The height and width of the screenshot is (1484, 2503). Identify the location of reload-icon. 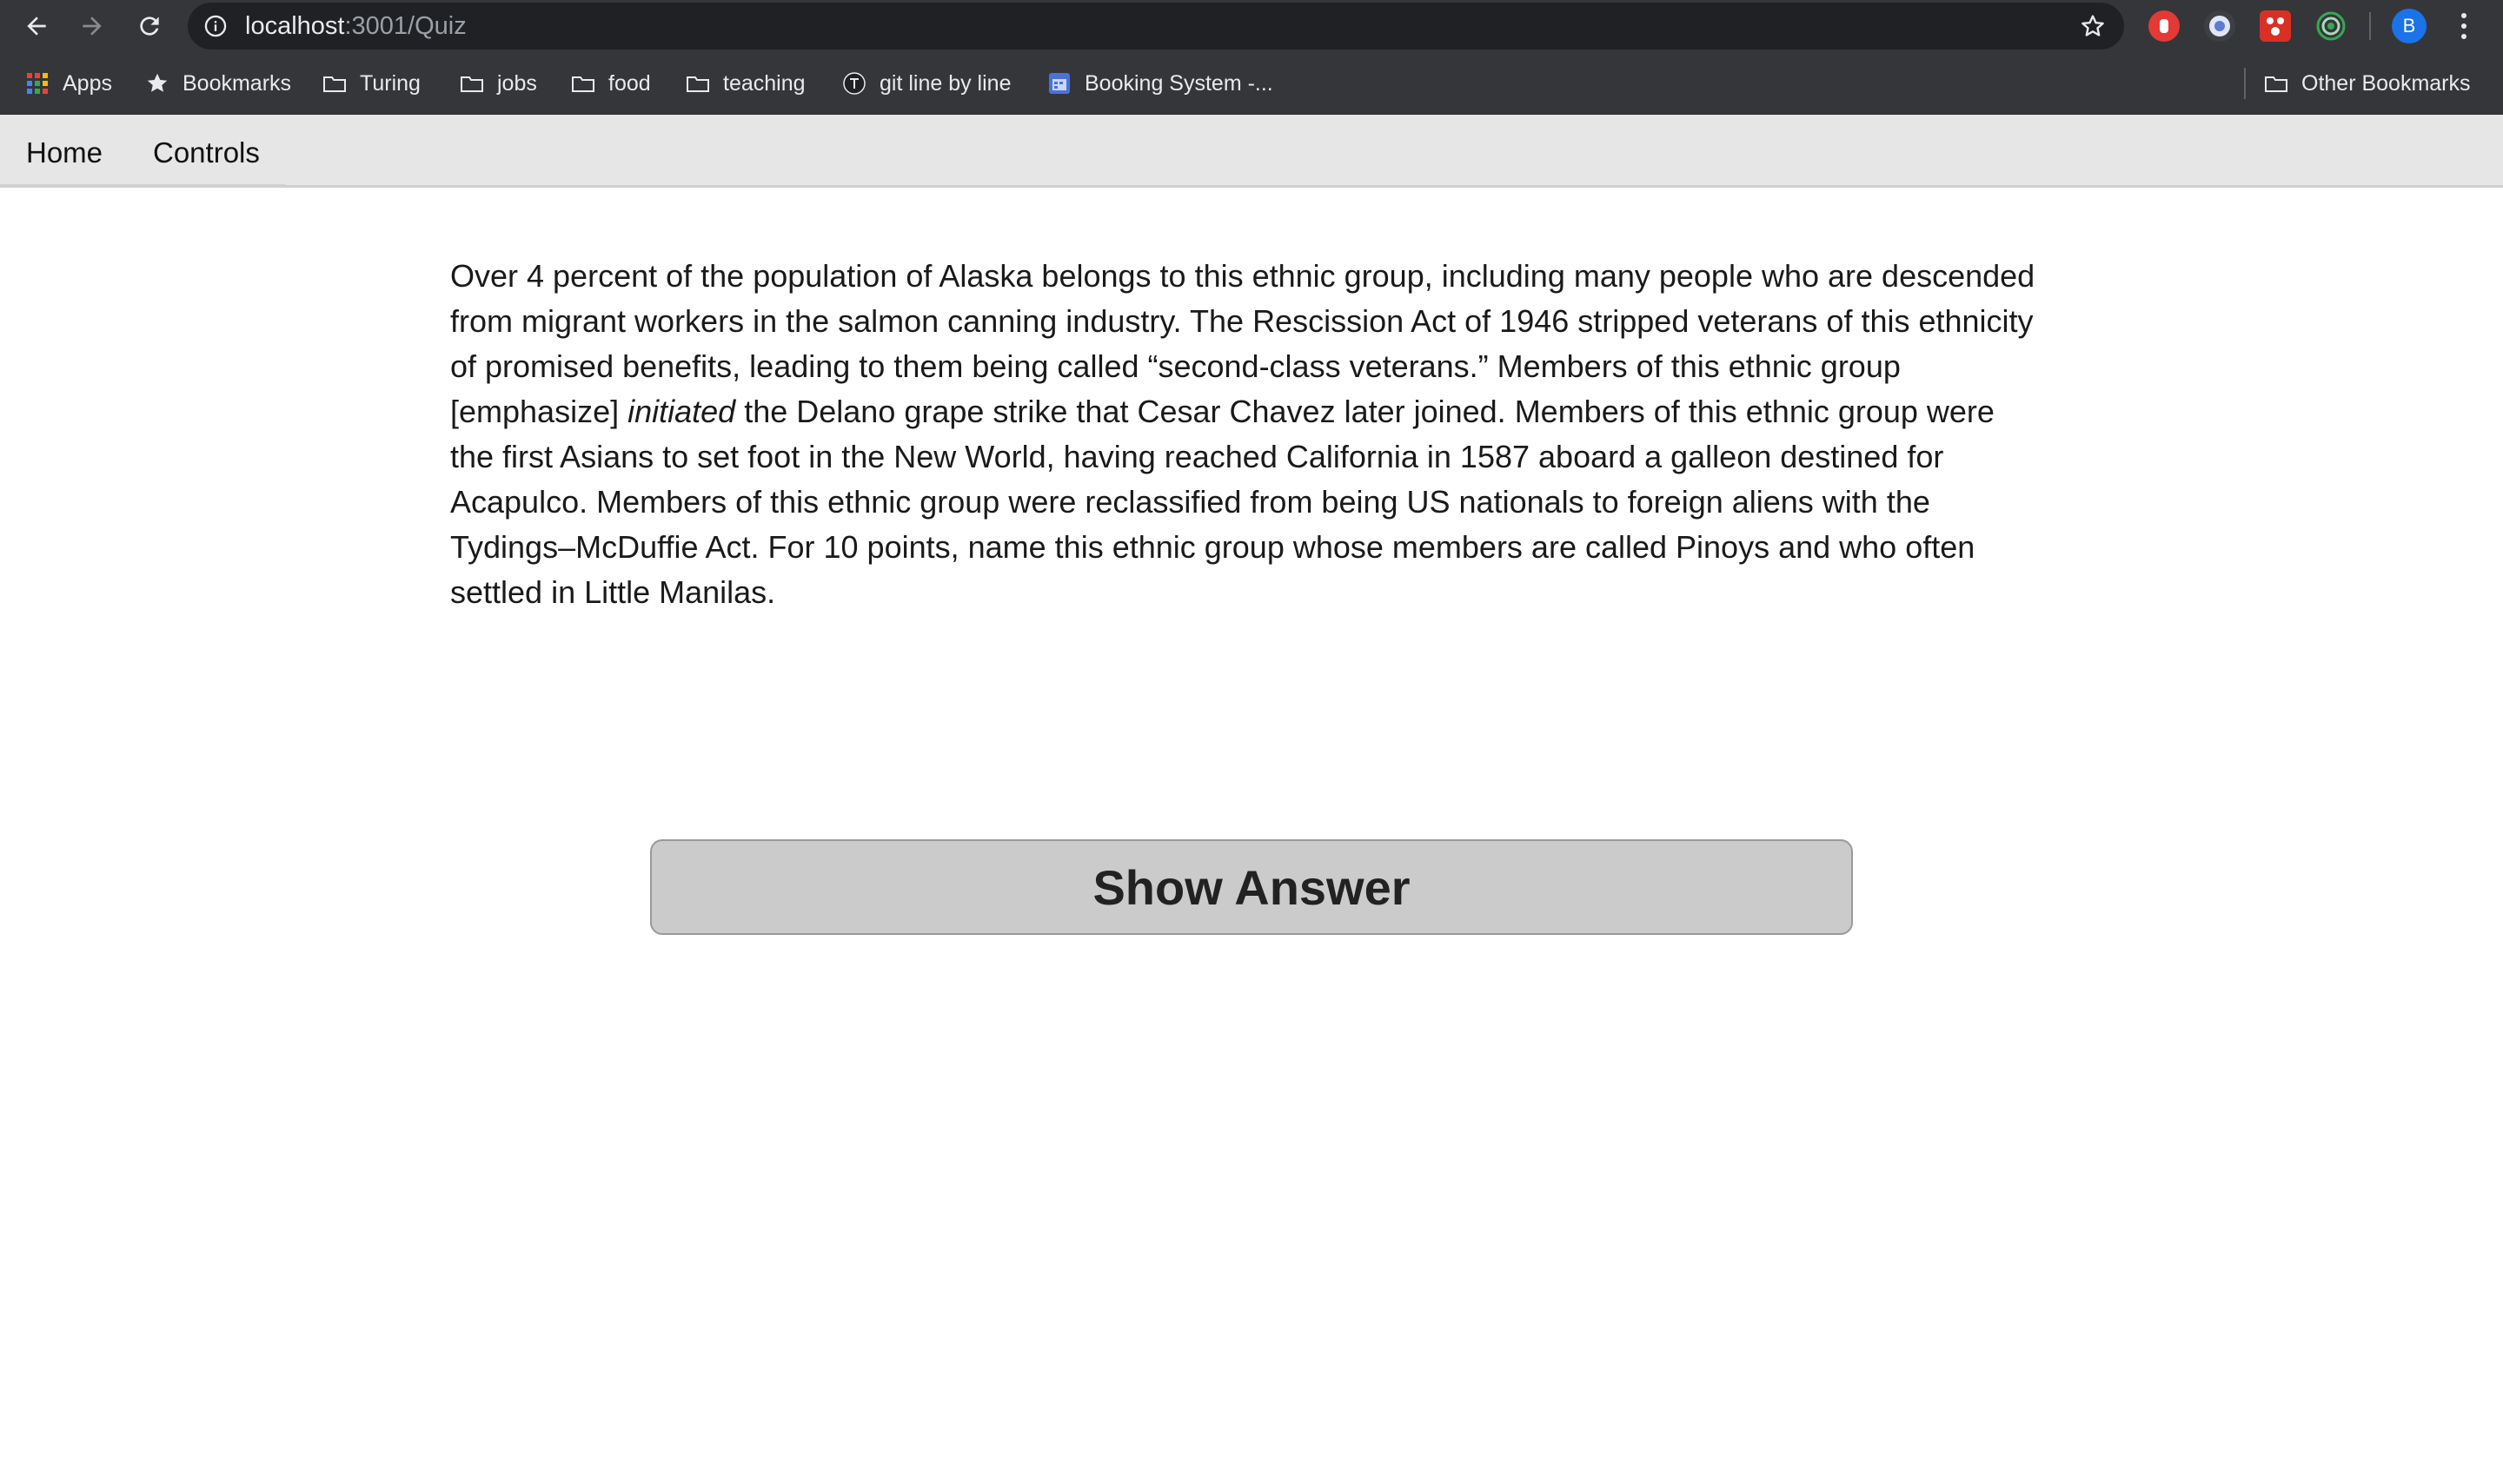
(149, 26).